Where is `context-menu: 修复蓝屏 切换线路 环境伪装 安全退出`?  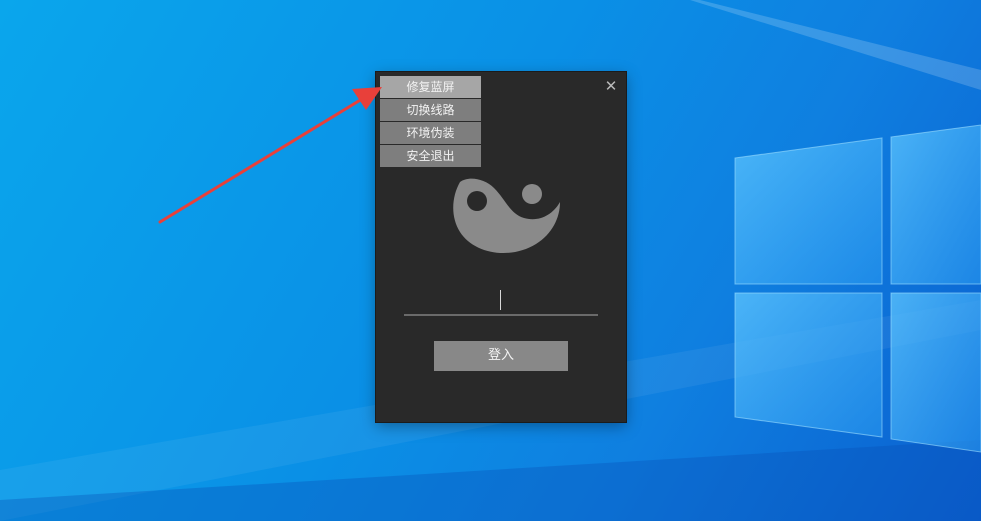
context-menu: 修复蓝屏 切换线路 环境伪装 安全退出 is located at coordinates (430, 122).